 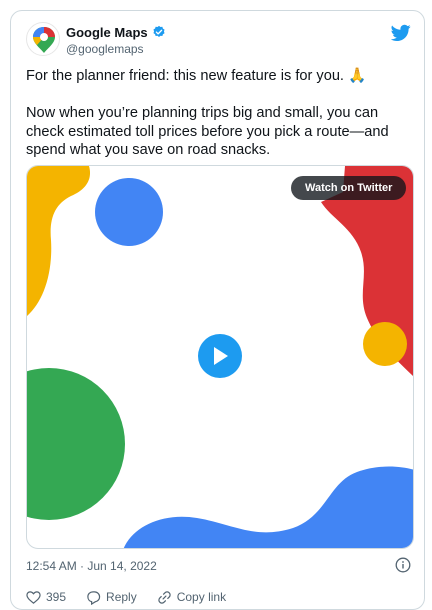 I want to click on like-action: 395, so click(x=46, y=597).